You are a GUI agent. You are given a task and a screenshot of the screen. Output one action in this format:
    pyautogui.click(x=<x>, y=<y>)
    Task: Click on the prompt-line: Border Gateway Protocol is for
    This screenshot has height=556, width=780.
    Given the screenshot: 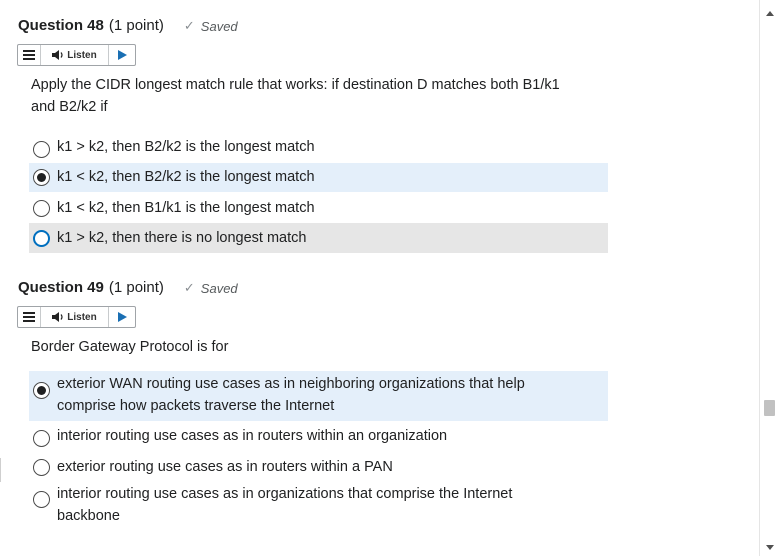 What is the action you would take?
    pyautogui.click(x=130, y=347)
    